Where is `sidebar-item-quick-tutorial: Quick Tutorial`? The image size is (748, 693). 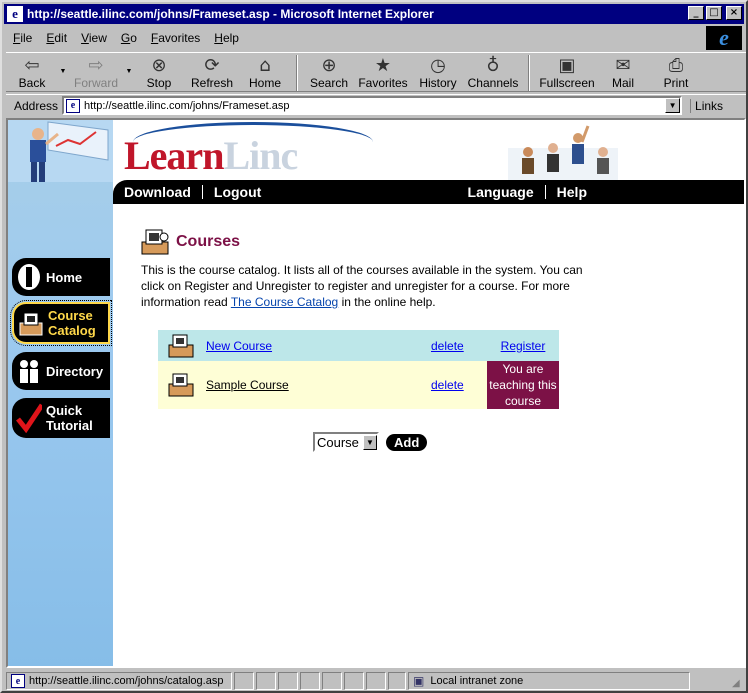
sidebar-item-quick-tutorial: Quick Tutorial is located at coordinates (61, 418).